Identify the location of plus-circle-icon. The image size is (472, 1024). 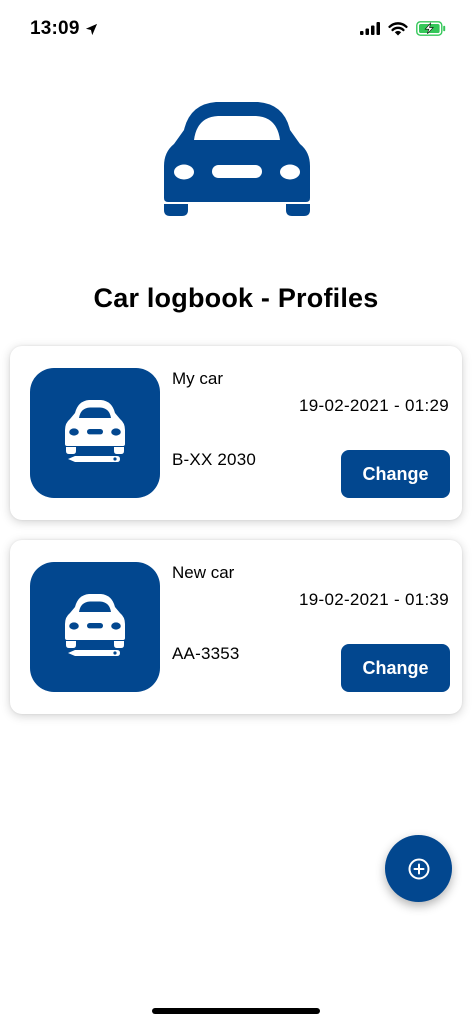
(418, 868).